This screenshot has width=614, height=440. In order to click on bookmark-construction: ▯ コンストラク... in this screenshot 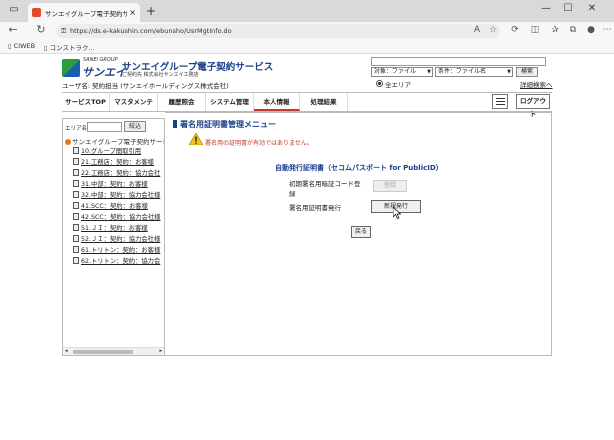, I will do `click(69, 47)`.